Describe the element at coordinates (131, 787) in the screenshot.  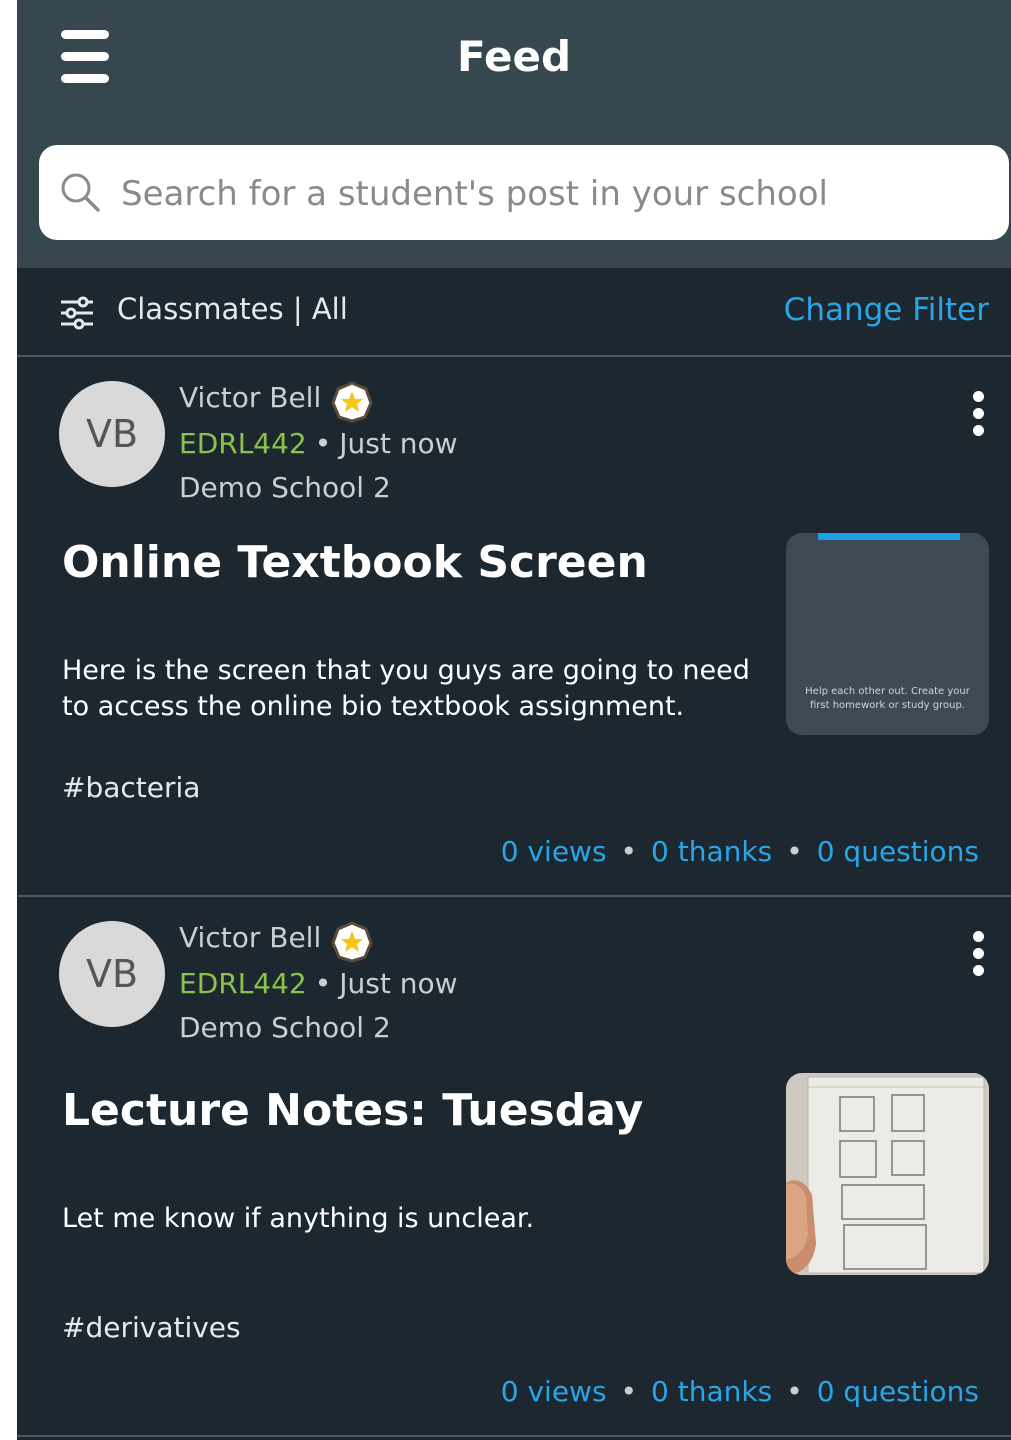
I see `hashtag: #bacteria` at that location.